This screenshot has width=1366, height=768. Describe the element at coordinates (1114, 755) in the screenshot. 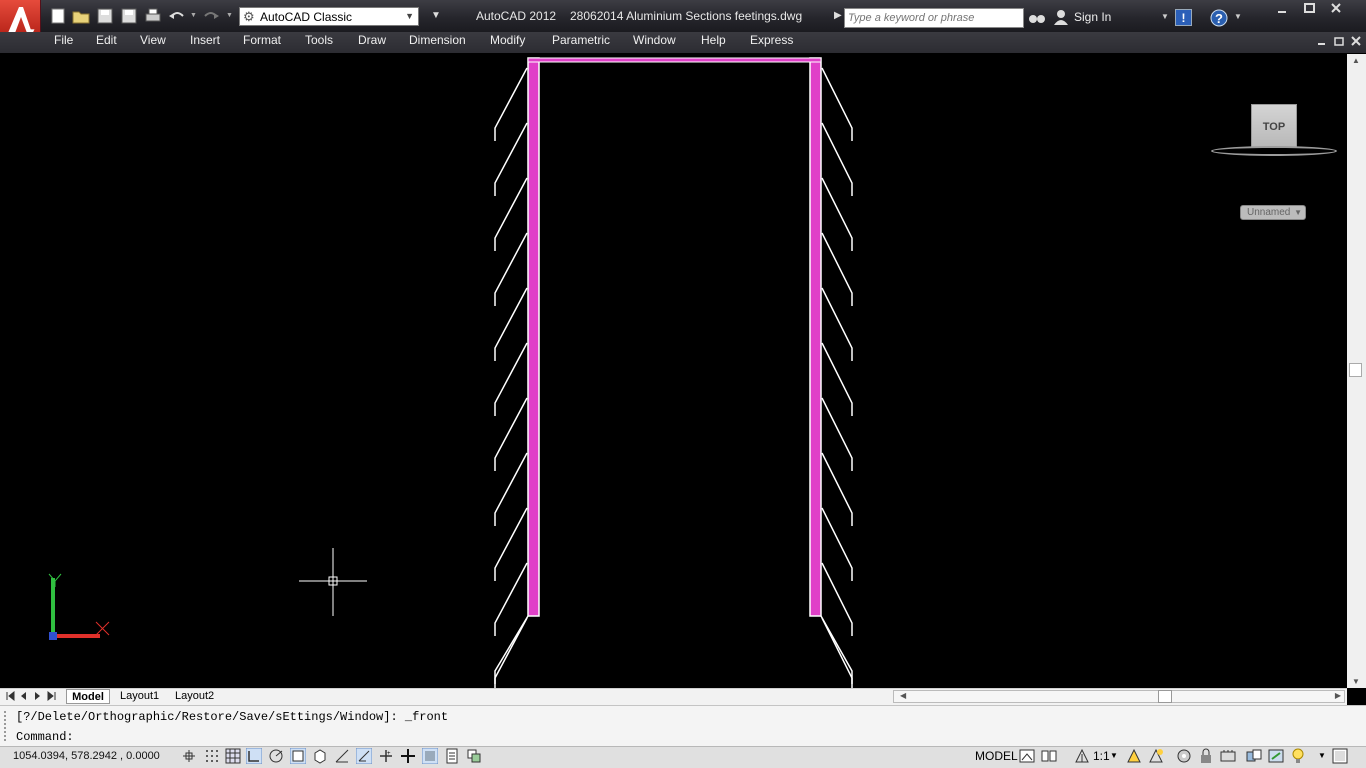

I see `annotation-scale-dropdown-icon: ▼` at that location.